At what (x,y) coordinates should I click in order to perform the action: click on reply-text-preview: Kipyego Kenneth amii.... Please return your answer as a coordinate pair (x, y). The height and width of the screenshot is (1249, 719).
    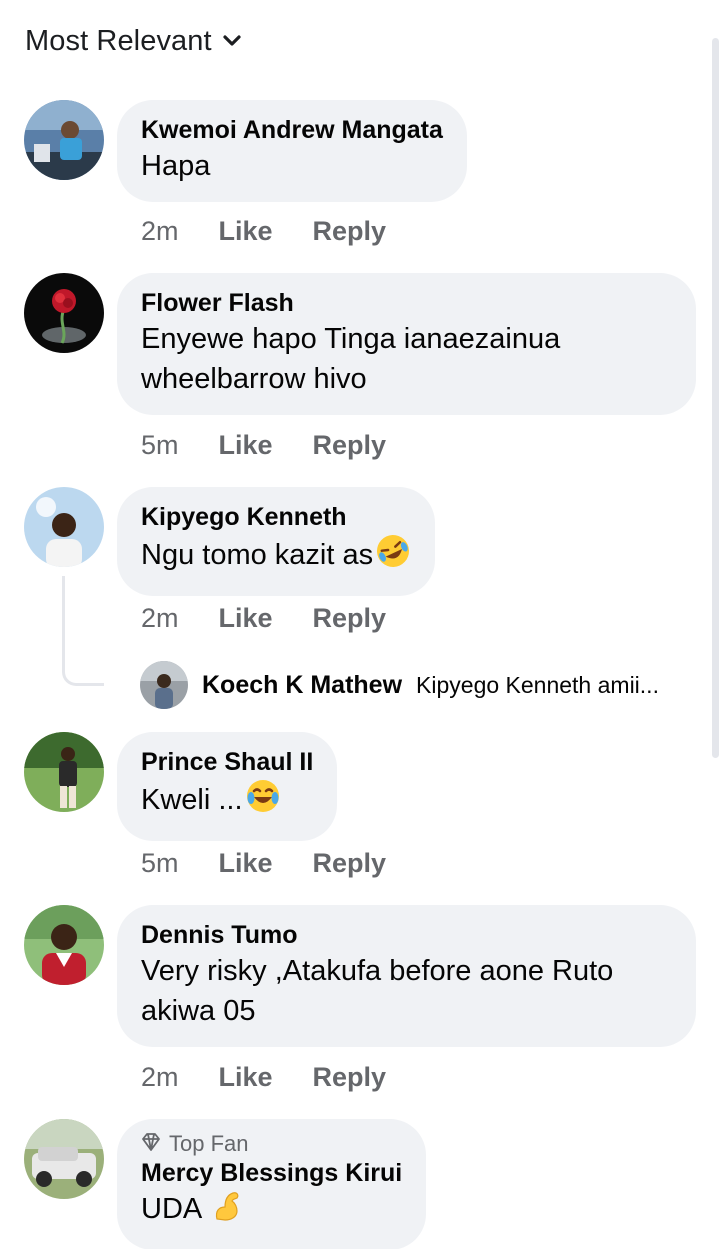
    Looking at the image, I should click on (537, 684).